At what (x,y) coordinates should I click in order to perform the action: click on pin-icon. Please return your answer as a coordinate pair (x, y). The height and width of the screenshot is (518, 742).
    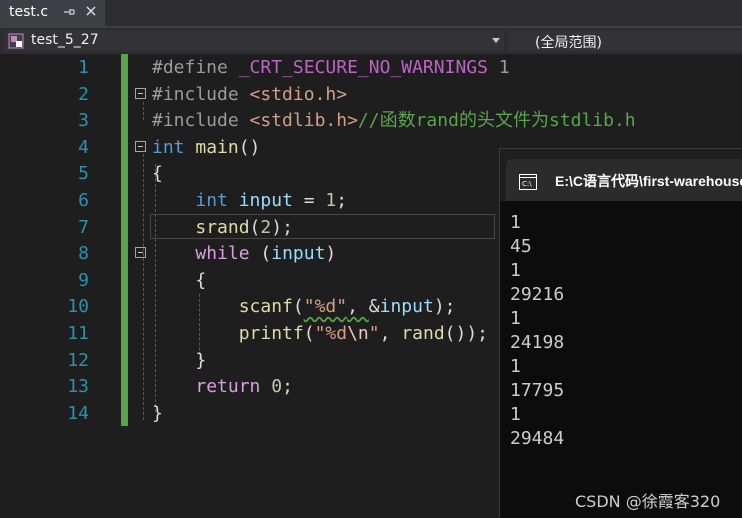
    Looking at the image, I should click on (69, 12).